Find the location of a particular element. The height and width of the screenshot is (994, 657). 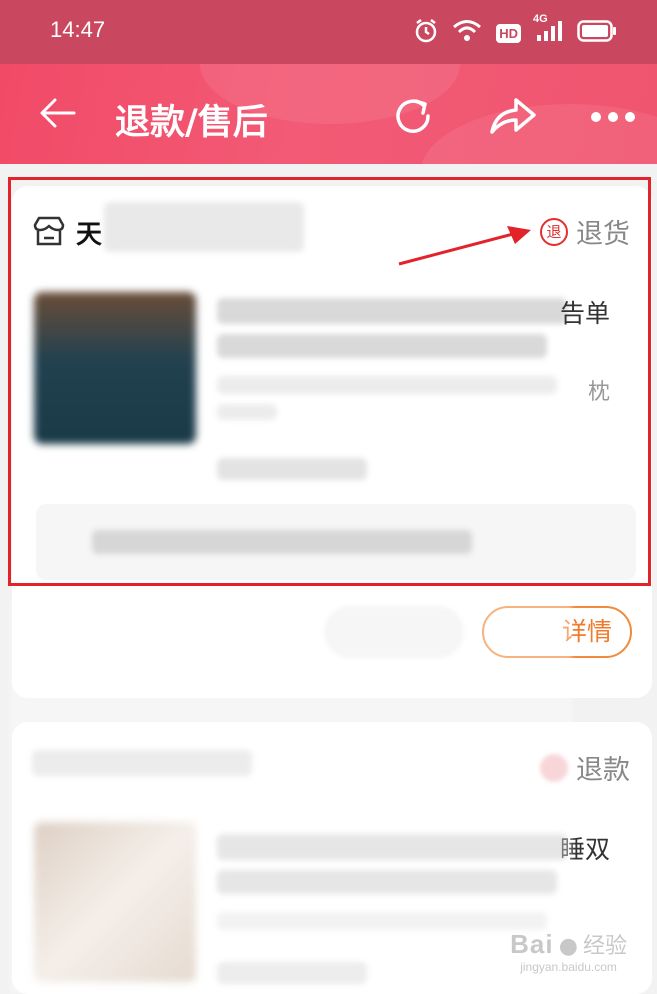

share-icon is located at coordinates (513, 118).